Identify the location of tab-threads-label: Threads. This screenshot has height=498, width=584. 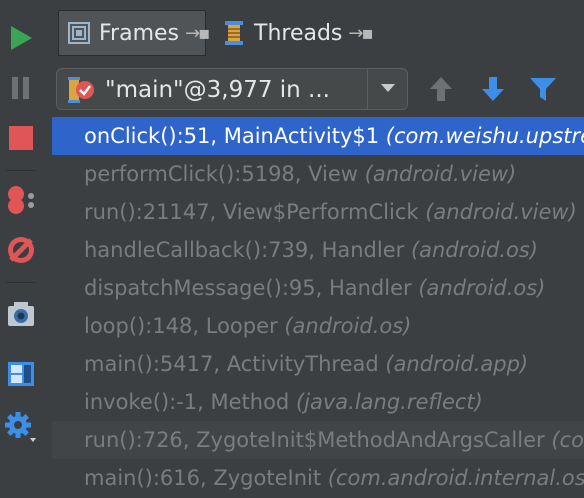
(298, 33).